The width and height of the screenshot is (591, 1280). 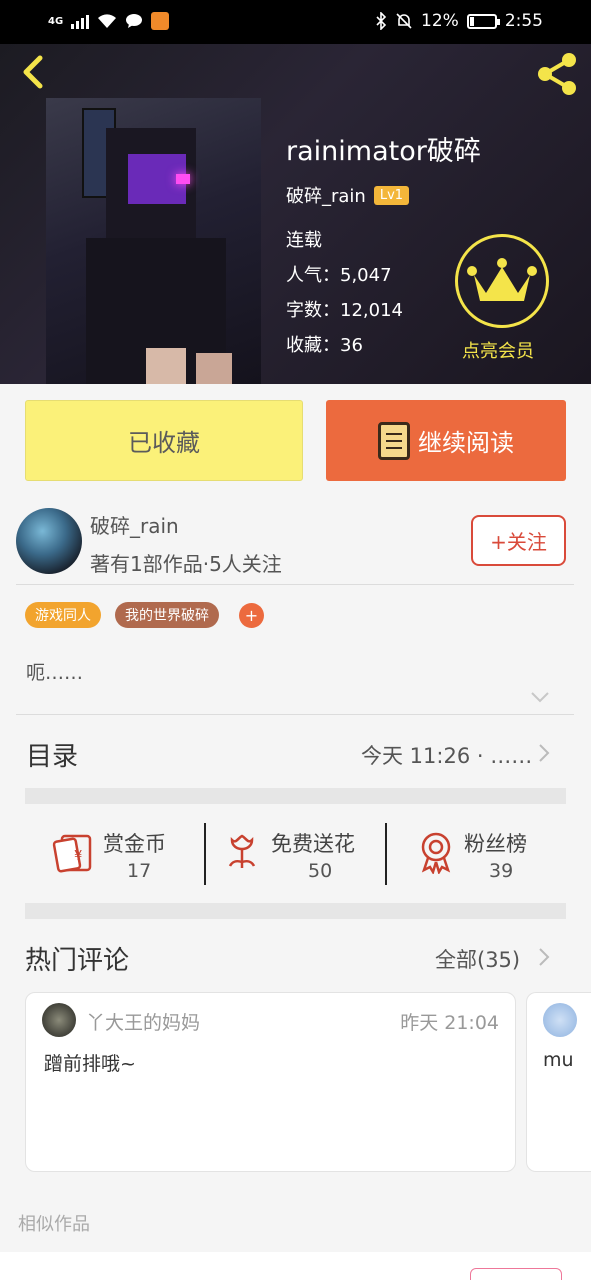 I want to click on similar-item-badge, so click(x=516, y=1274).